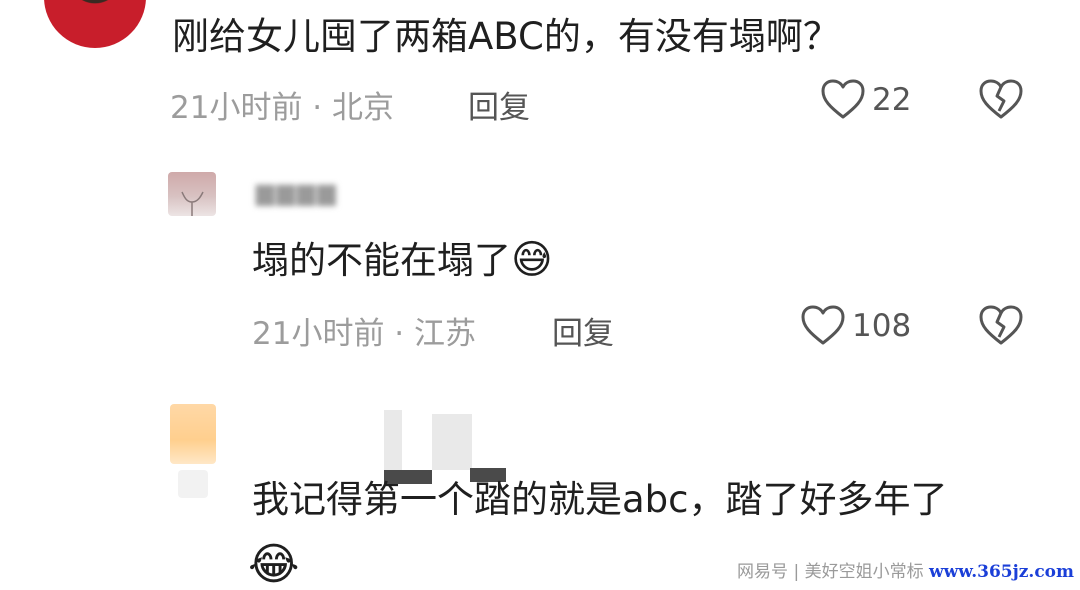  What do you see at coordinates (381, 260) in the screenshot?
I see `comment-body: 塌的不能在塌了` at bounding box center [381, 260].